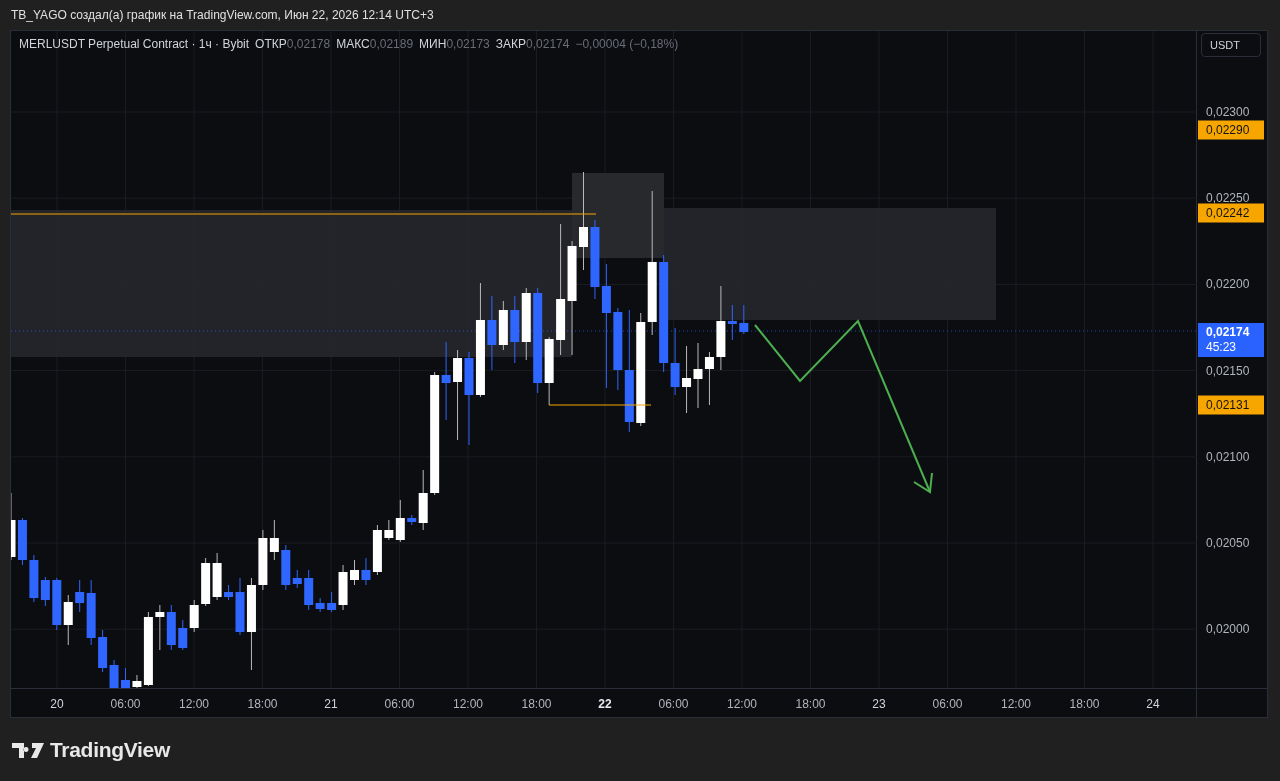  I want to click on time-label: 21, so click(331, 704).